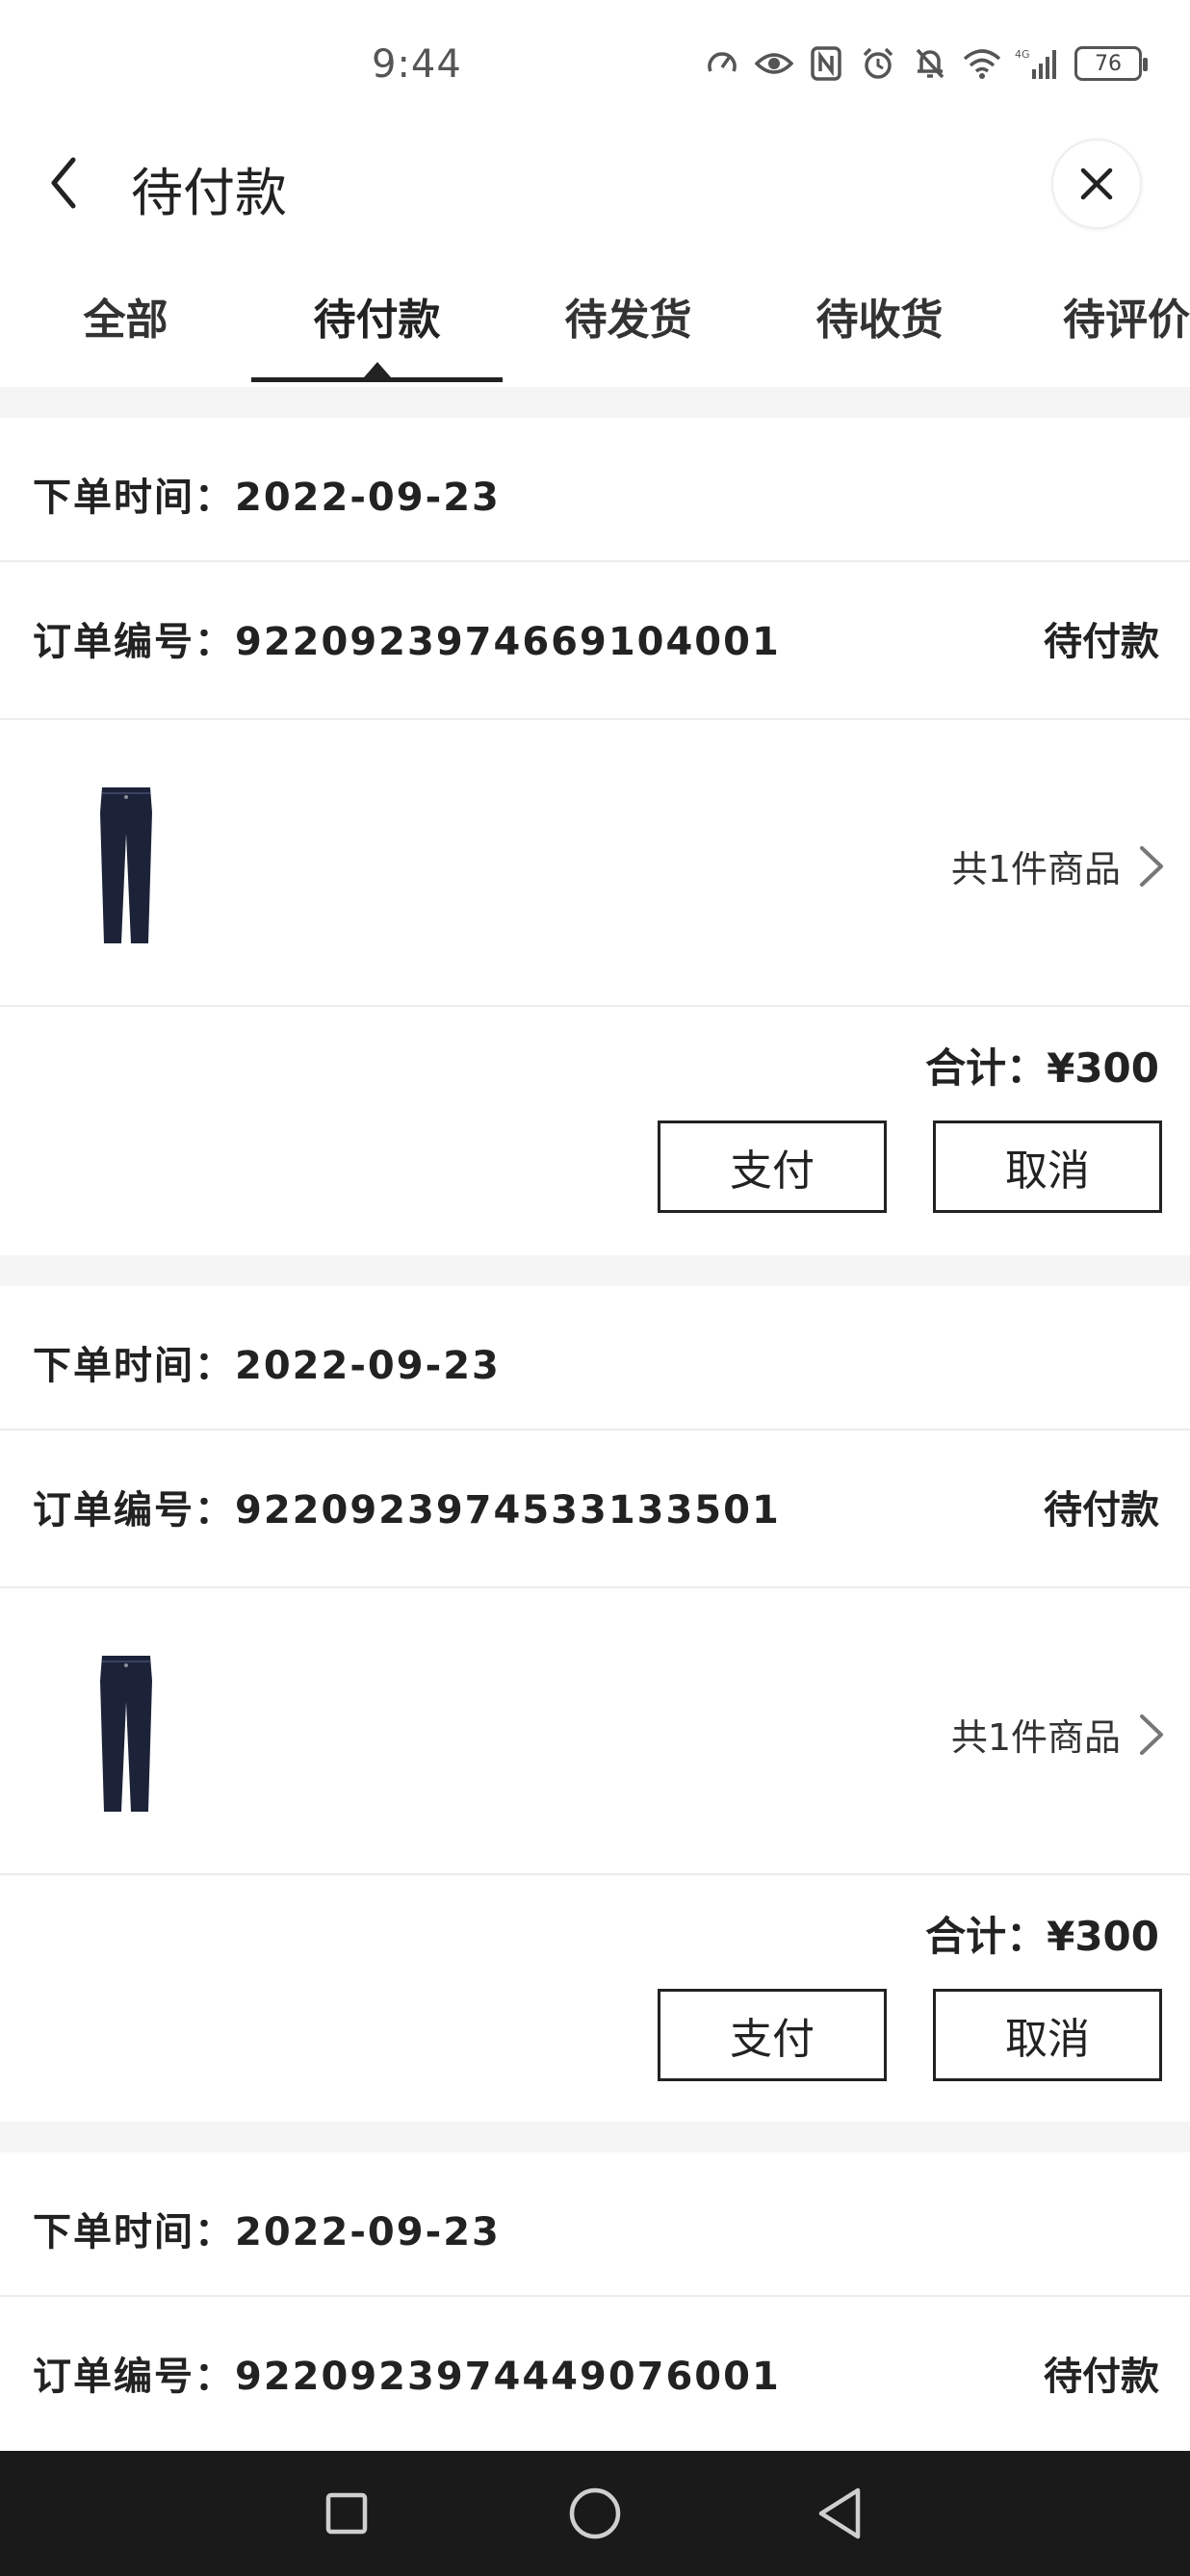 Image resolution: width=1190 pixels, height=2576 pixels. Describe the element at coordinates (209, 193) in the screenshot. I see `page-title: 待付款` at that location.